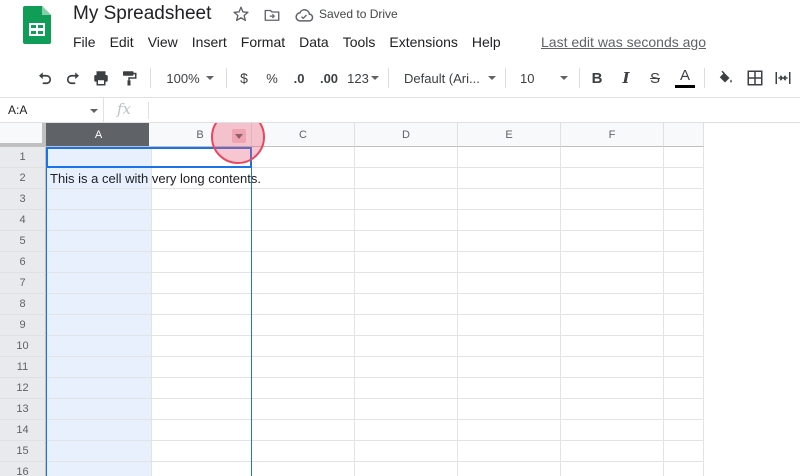  What do you see at coordinates (684, 469) in the screenshot?
I see `cell-g16` at bounding box center [684, 469].